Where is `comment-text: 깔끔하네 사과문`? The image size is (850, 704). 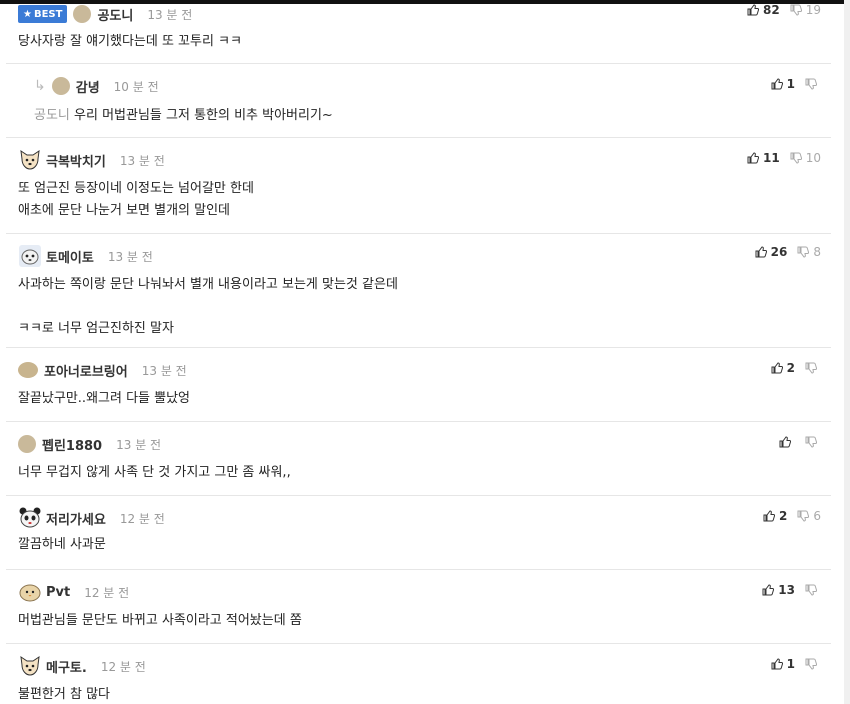
comment-text: 깔끔하네 사과문 is located at coordinates (62, 544).